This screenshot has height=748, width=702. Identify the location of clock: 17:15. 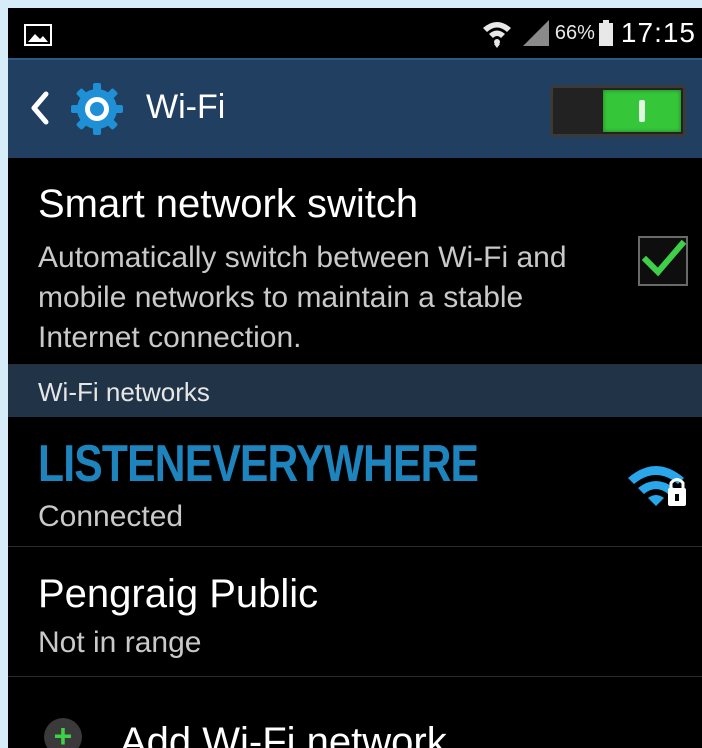
(658, 32).